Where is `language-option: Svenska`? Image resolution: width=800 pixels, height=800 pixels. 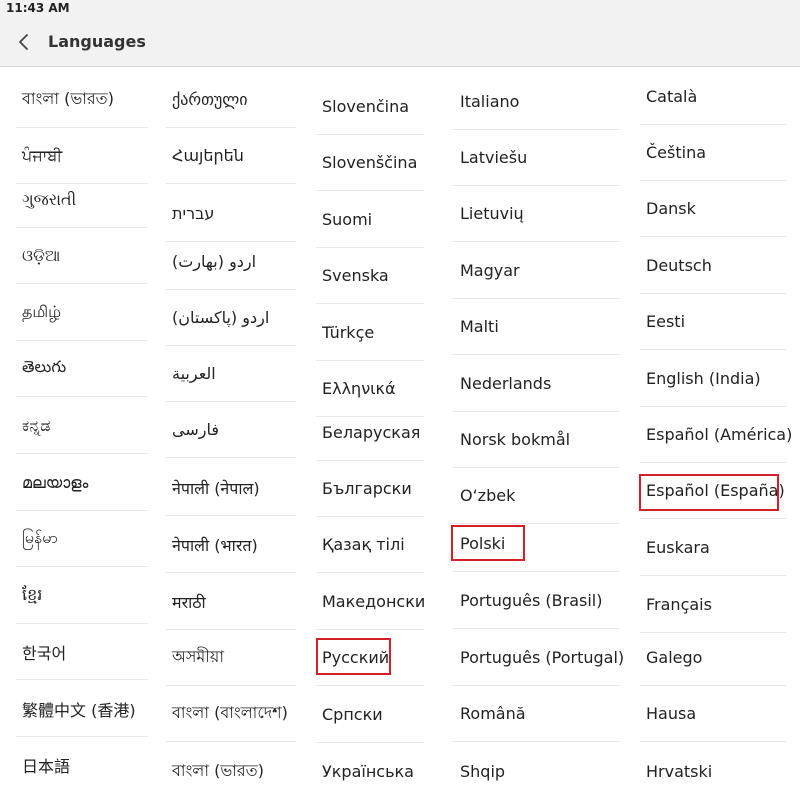 language-option: Svenska is located at coordinates (370, 276).